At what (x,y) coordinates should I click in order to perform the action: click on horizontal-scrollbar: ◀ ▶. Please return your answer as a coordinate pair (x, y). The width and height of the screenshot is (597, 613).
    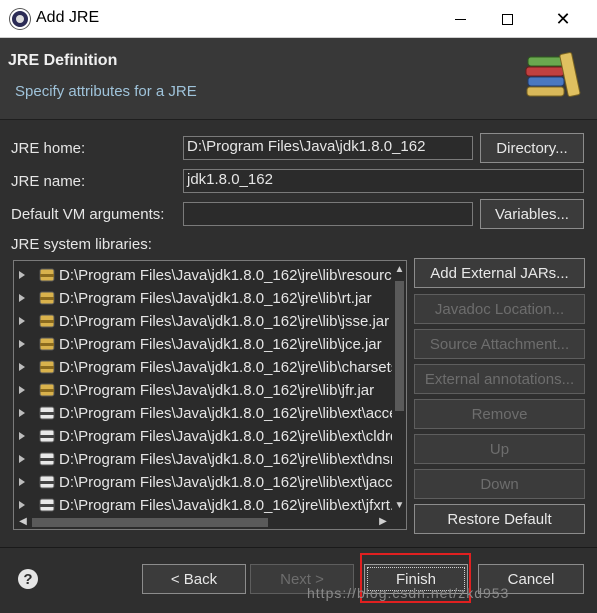
    Looking at the image, I should click on (203, 522).